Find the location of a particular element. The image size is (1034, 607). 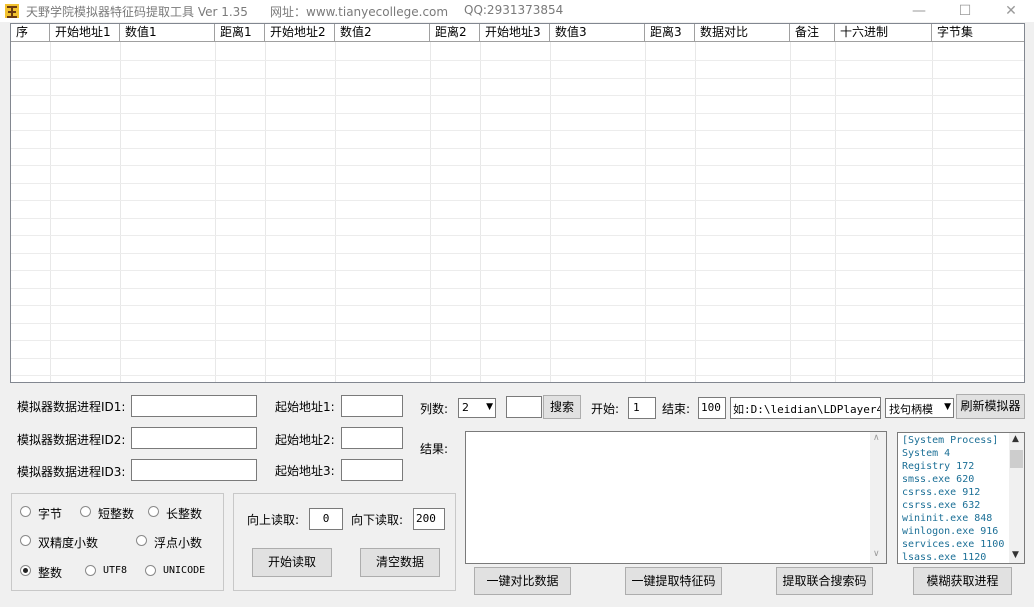

scroll-up-icon: ▲ is located at coordinates (1015, 439).